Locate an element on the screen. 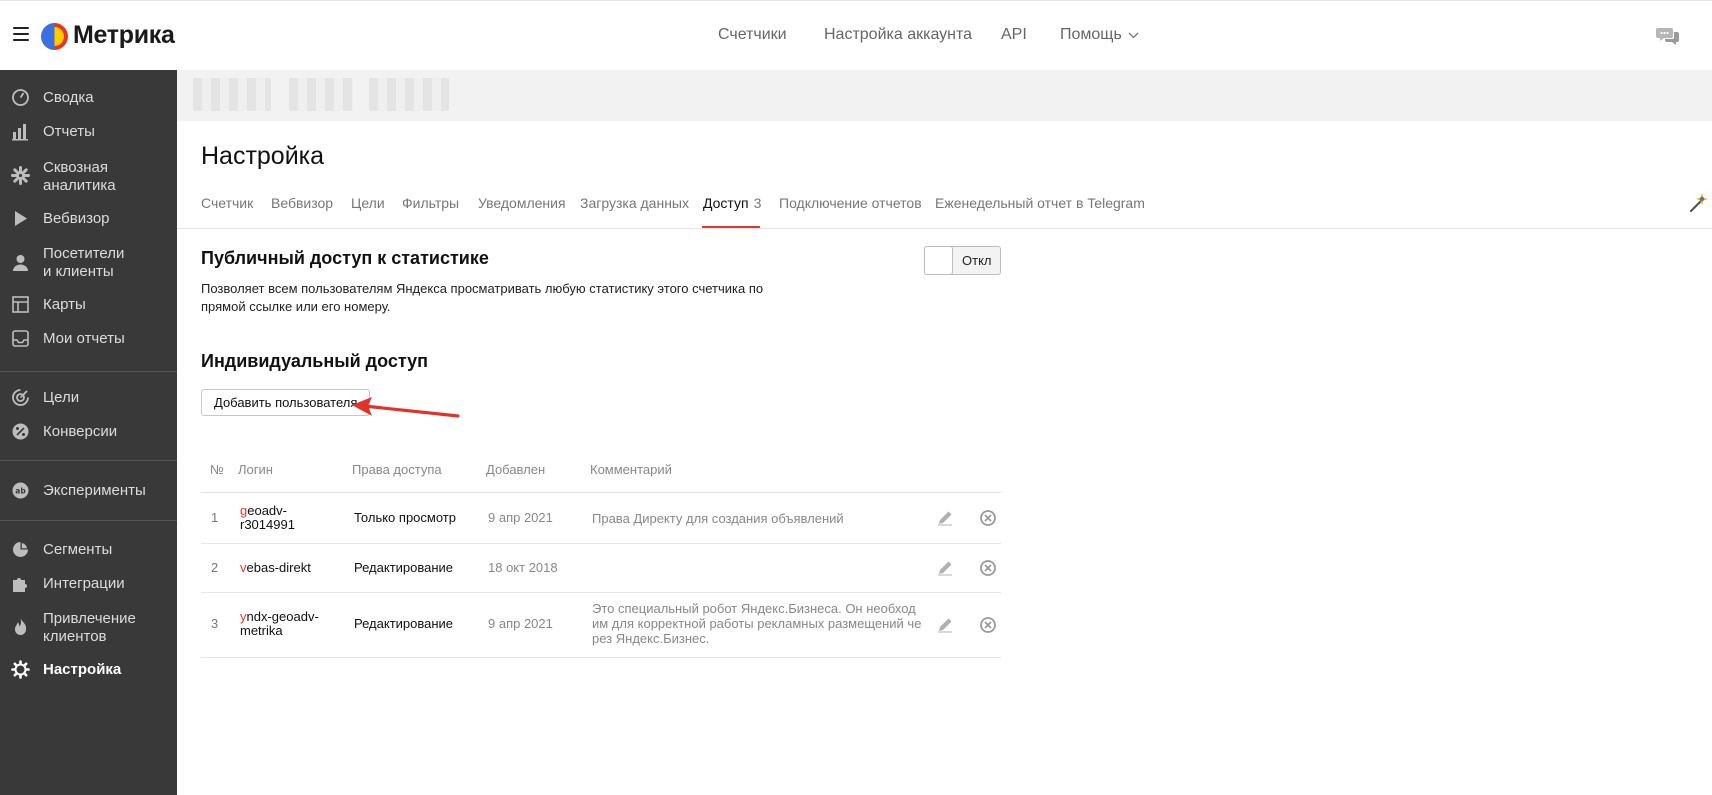 This screenshot has width=1712, height=795. pie-icon is located at coordinates (21, 549).